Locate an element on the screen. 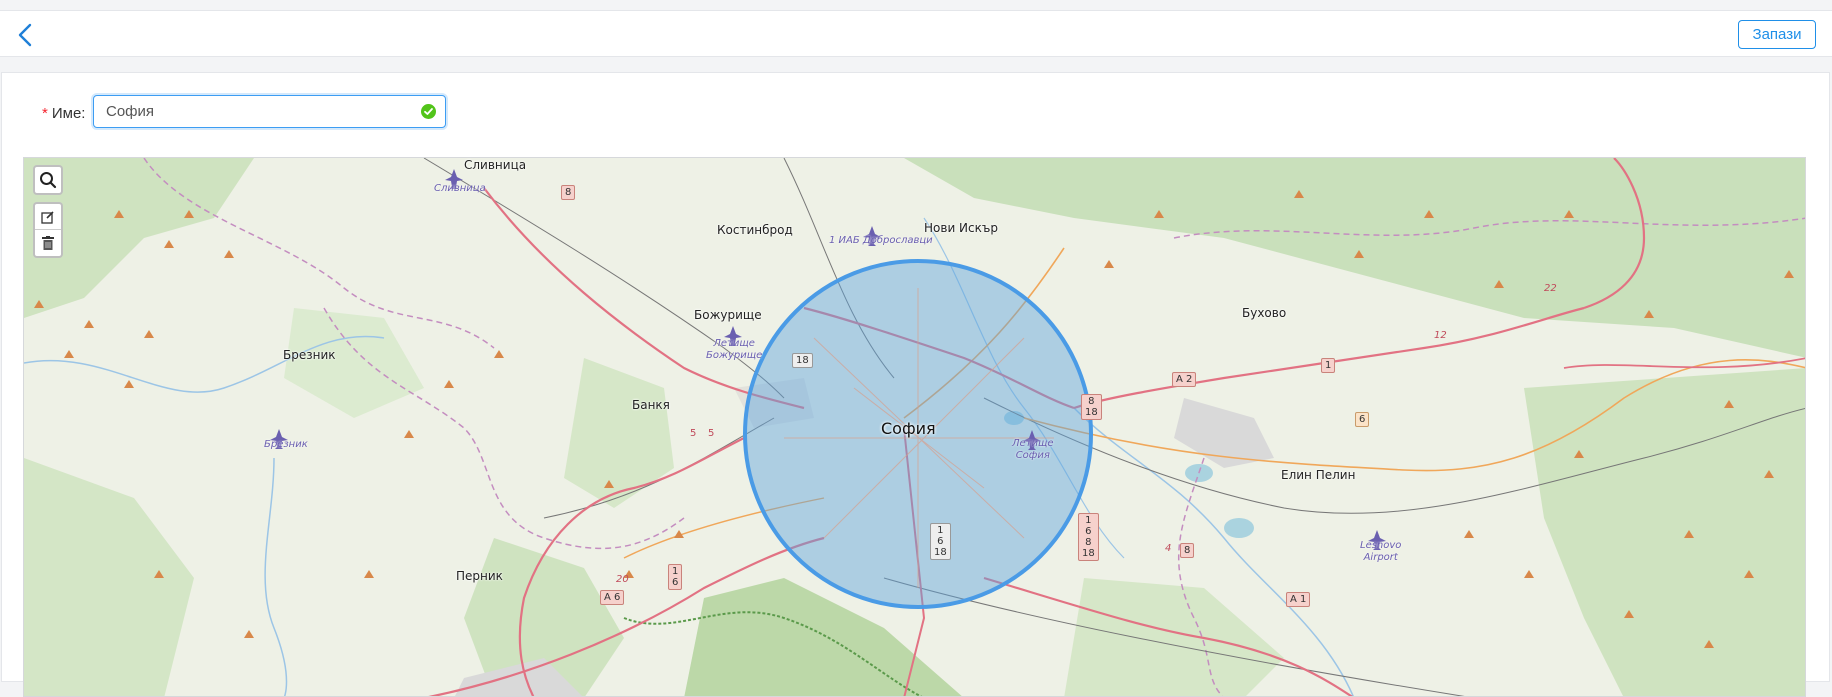 The image size is (1832, 697). required-marker: * is located at coordinates (45, 113).